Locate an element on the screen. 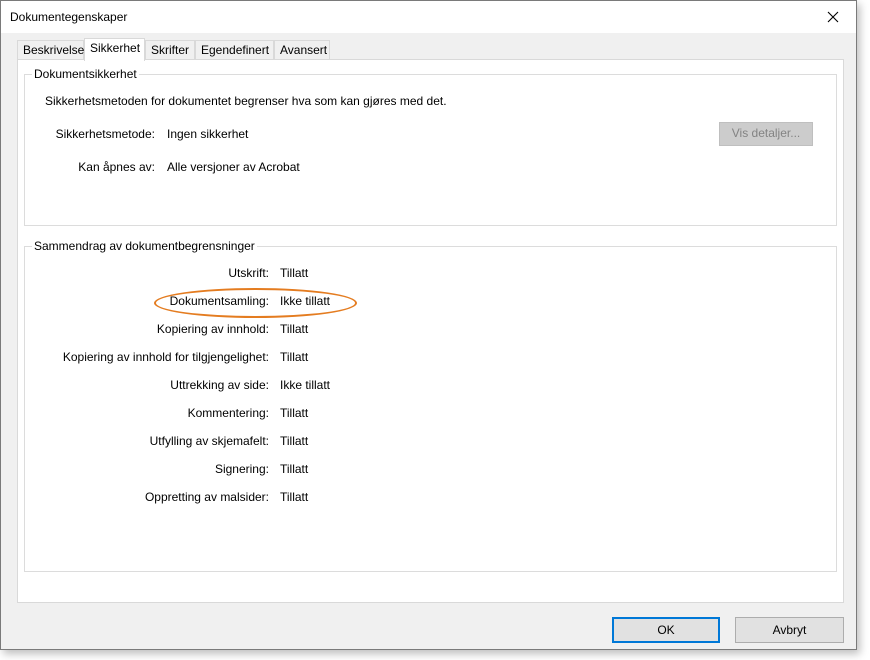 The width and height of the screenshot is (870, 660). title-bar: Dokumentegenskaper is located at coordinates (428, 17).